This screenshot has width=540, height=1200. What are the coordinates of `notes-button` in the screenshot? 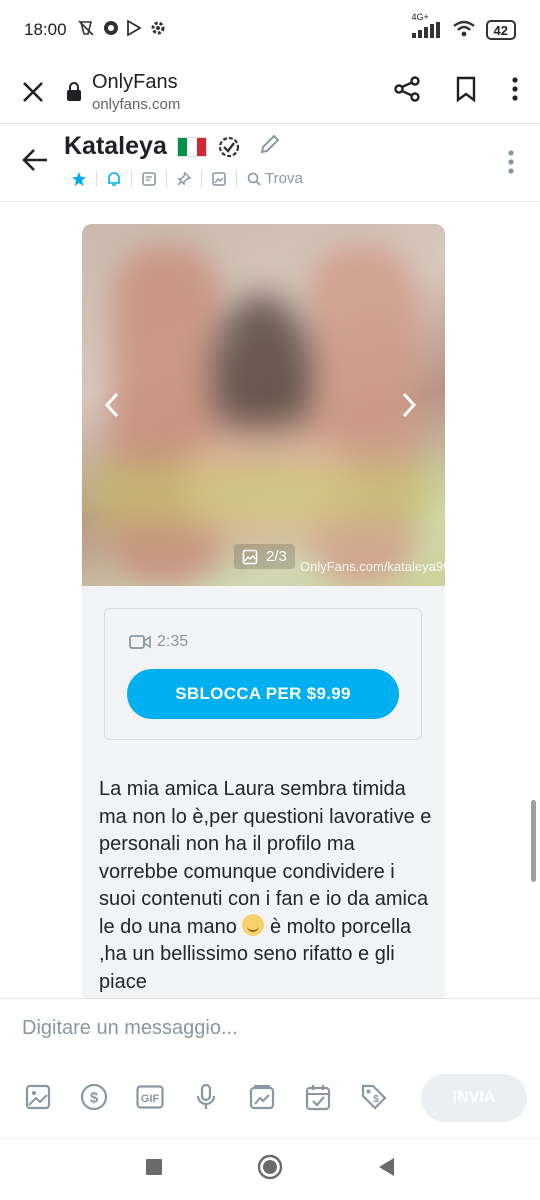 It's located at (149, 179).